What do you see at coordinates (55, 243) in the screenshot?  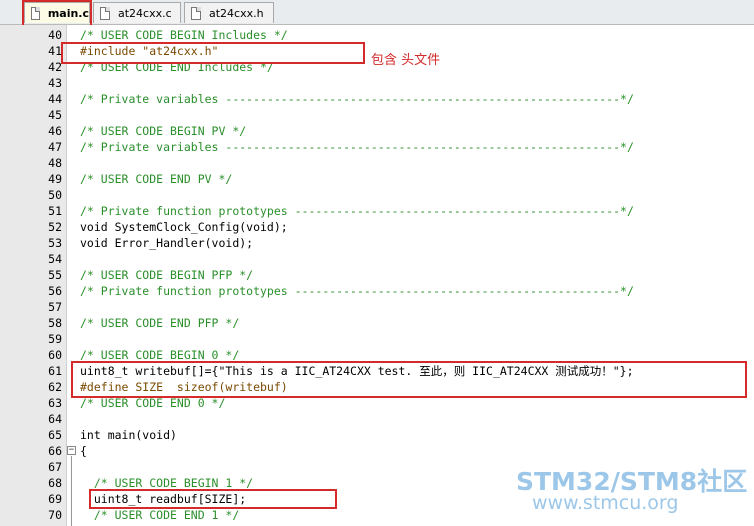 I see `line-number: 53` at bounding box center [55, 243].